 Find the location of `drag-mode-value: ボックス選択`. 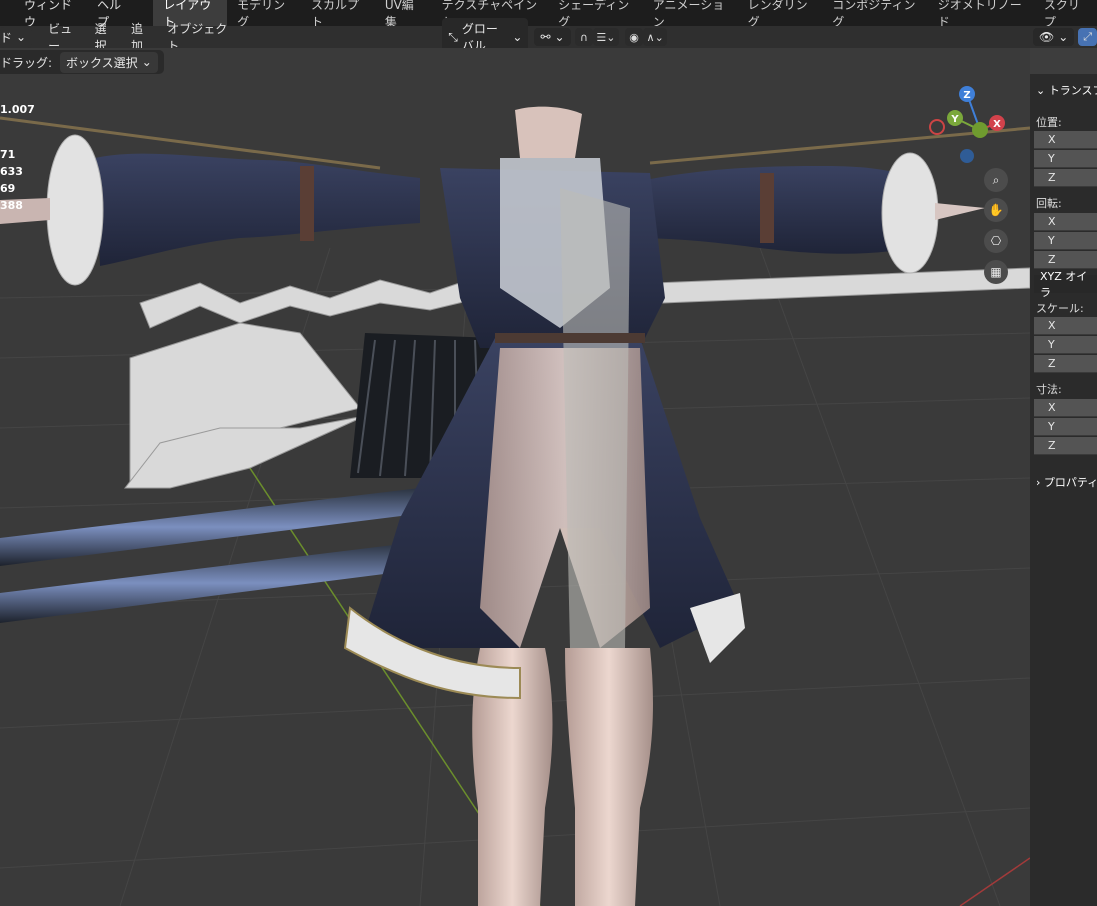

drag-mode-value: ボックス選択 is located at coordinates (102, 62).